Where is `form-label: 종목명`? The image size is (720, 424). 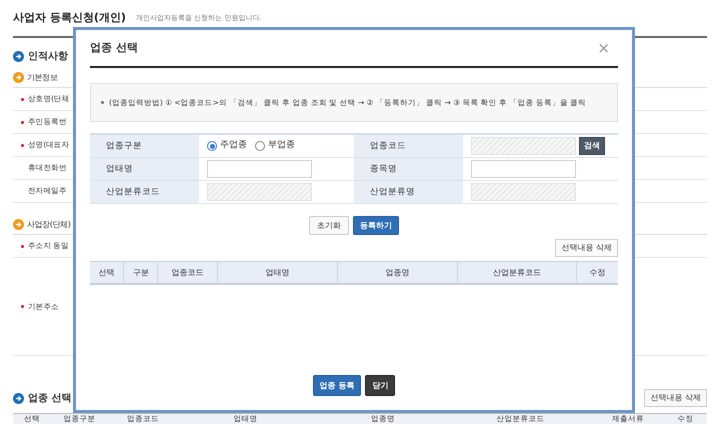
form-label: 종목명 is located at coordinates (383, 169).